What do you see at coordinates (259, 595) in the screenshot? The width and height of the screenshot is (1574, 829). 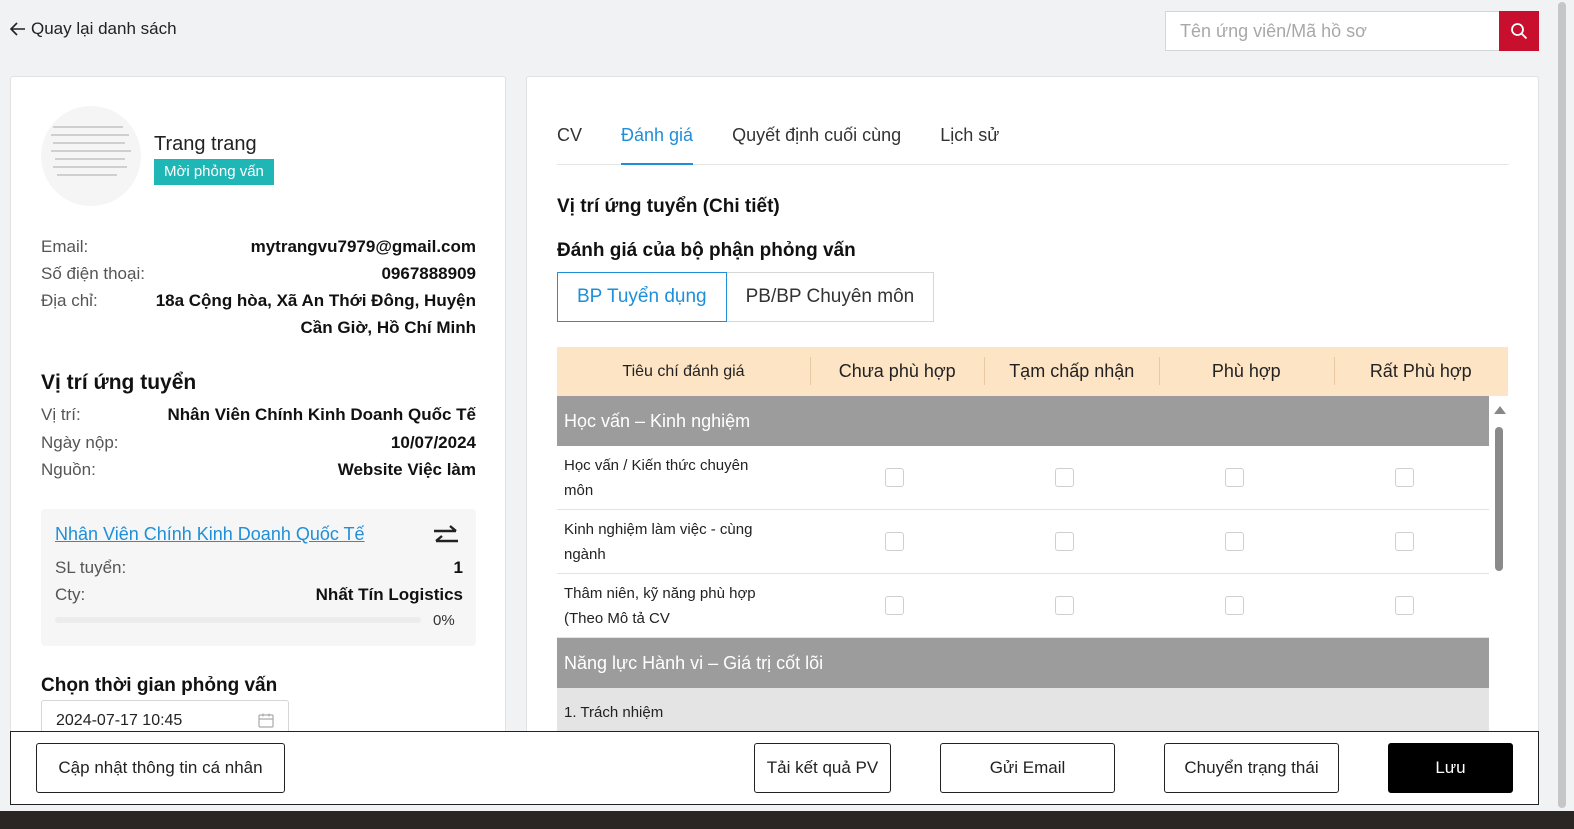 I see `company-row: Cty: Nhất Tín Logistics` at bounding box center [259, 595].